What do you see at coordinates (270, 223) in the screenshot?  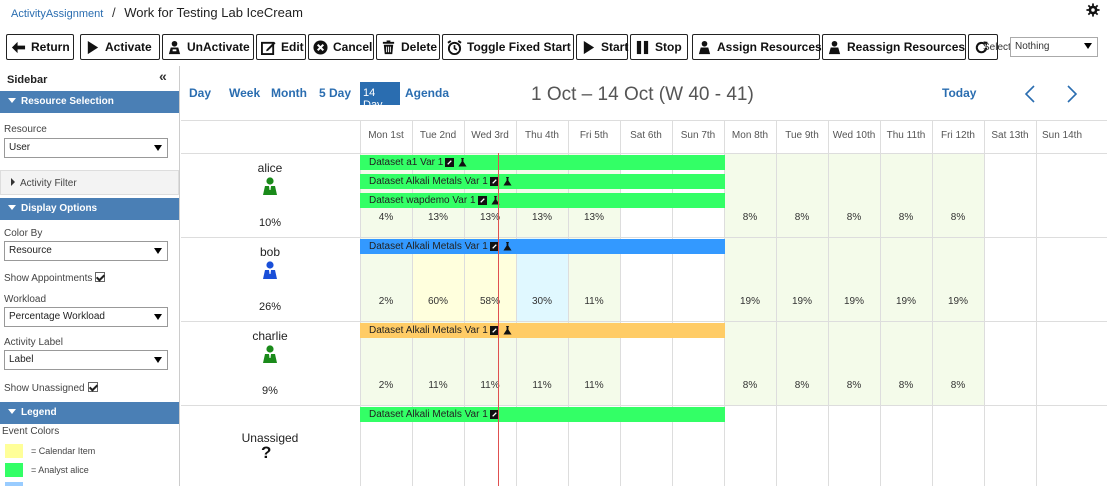 I see `resource-total-workload: 10%` at bounding box center [270, 223].